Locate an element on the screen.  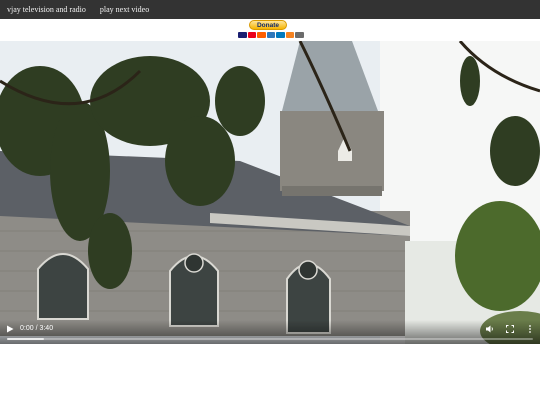
progress-buffered is located at coordinates (25, 339).